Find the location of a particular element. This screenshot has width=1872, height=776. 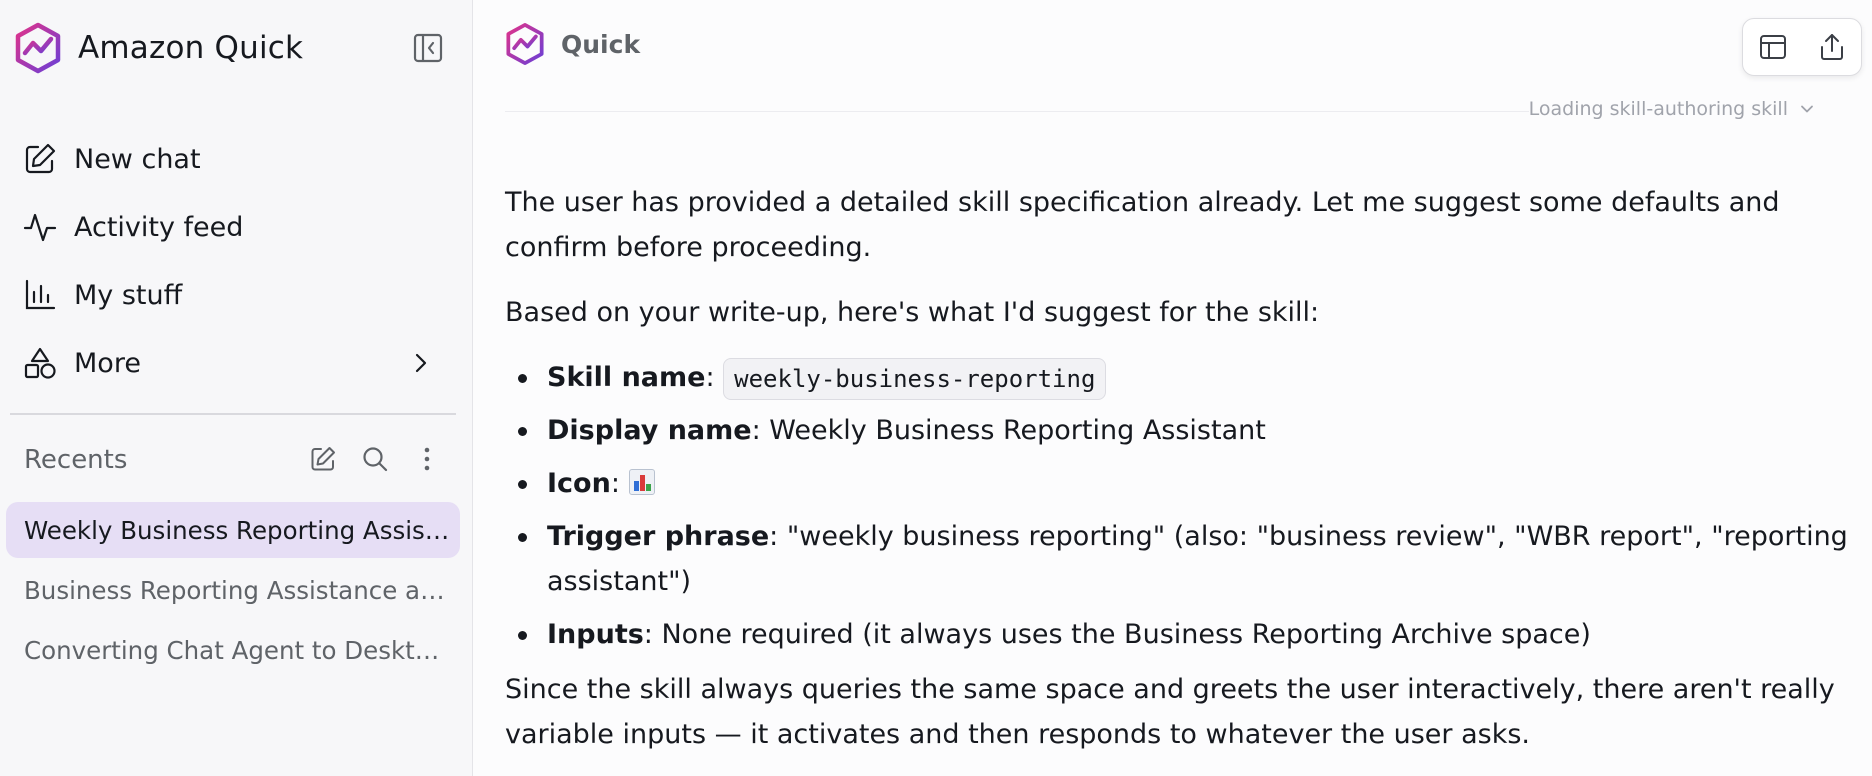

chevron-down-icon is located at coordinates (1807, 109).